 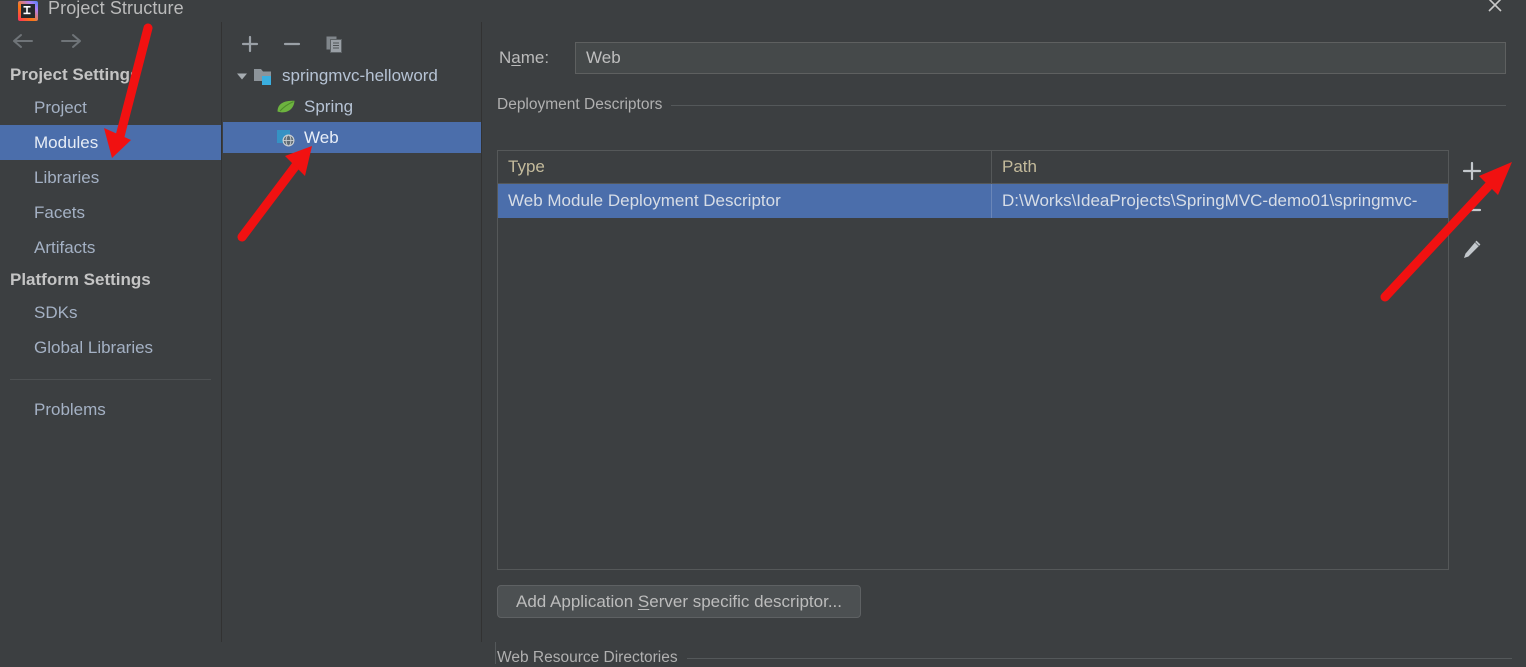 What do you see at coordinates (110, 142) in the screenshot?
I see `sidebar-item-modules: Modules` at bounding box center [110, 142].